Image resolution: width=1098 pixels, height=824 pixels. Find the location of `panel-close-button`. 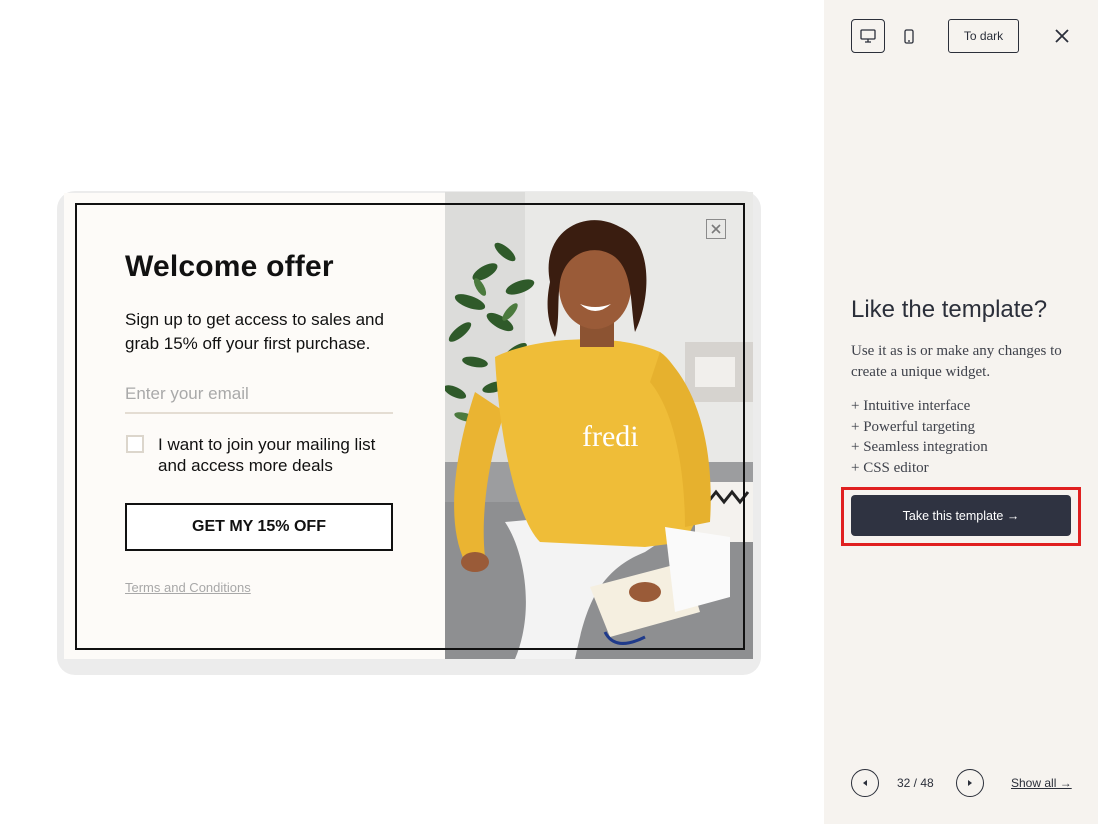

panel-close-button is located at coordinates (1062, 36).